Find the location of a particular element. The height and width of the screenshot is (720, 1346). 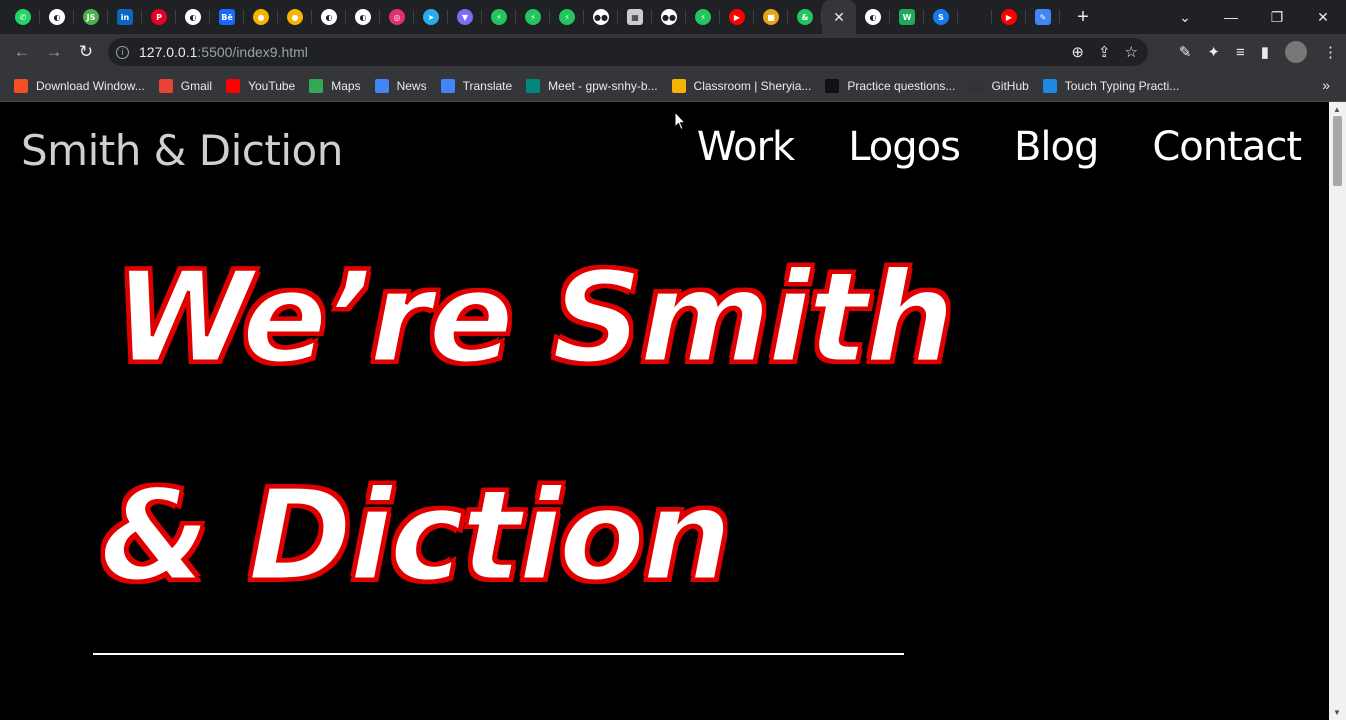

side-panel-icon: ▮ is located at coordinates (1265, 52).